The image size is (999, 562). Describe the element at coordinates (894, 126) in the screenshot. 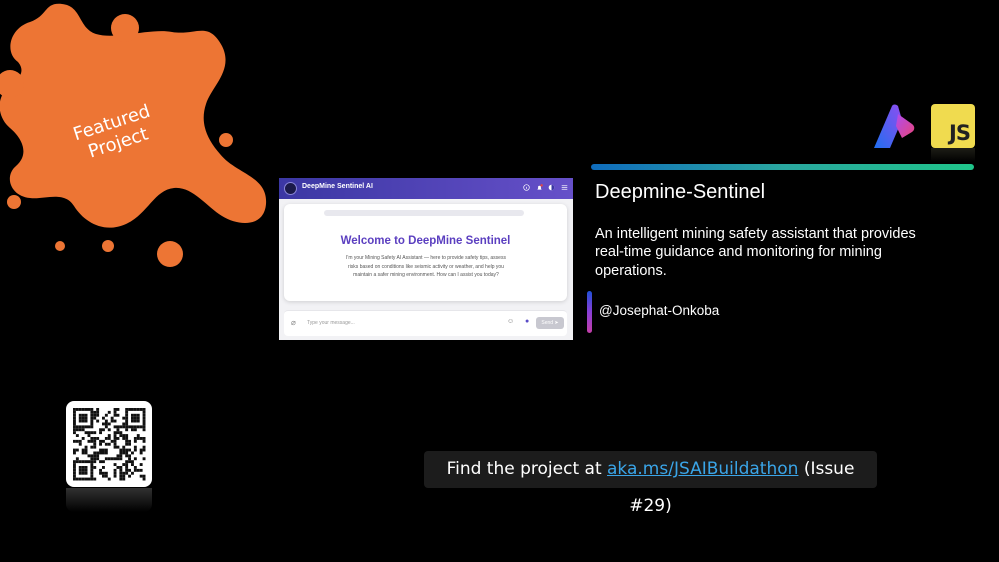

I see `azure-logo-icon` at that location.